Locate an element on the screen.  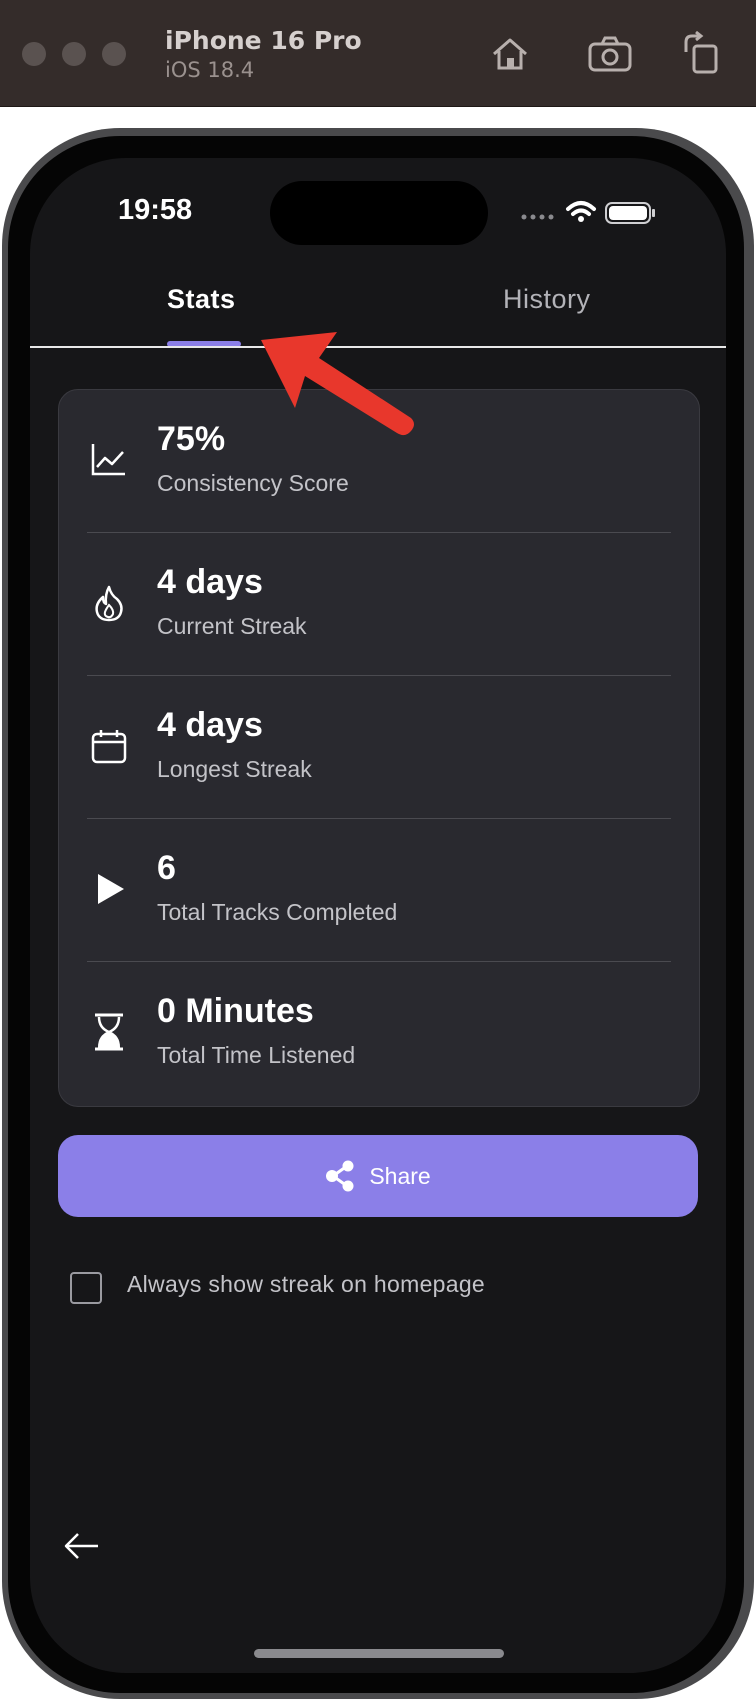
stat-label: Total Tracks Completed is located at coordinates (277, 912).